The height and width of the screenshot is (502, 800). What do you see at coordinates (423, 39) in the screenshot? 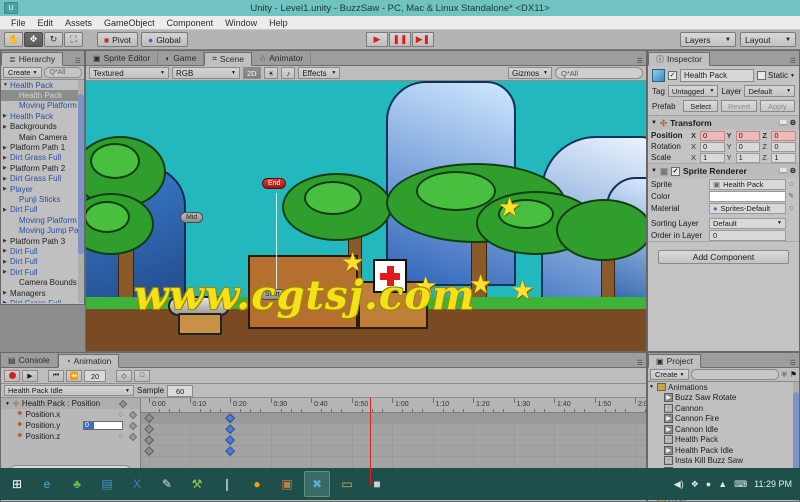
I see `step-button: ▶❚` at bounding box center [423, 39].